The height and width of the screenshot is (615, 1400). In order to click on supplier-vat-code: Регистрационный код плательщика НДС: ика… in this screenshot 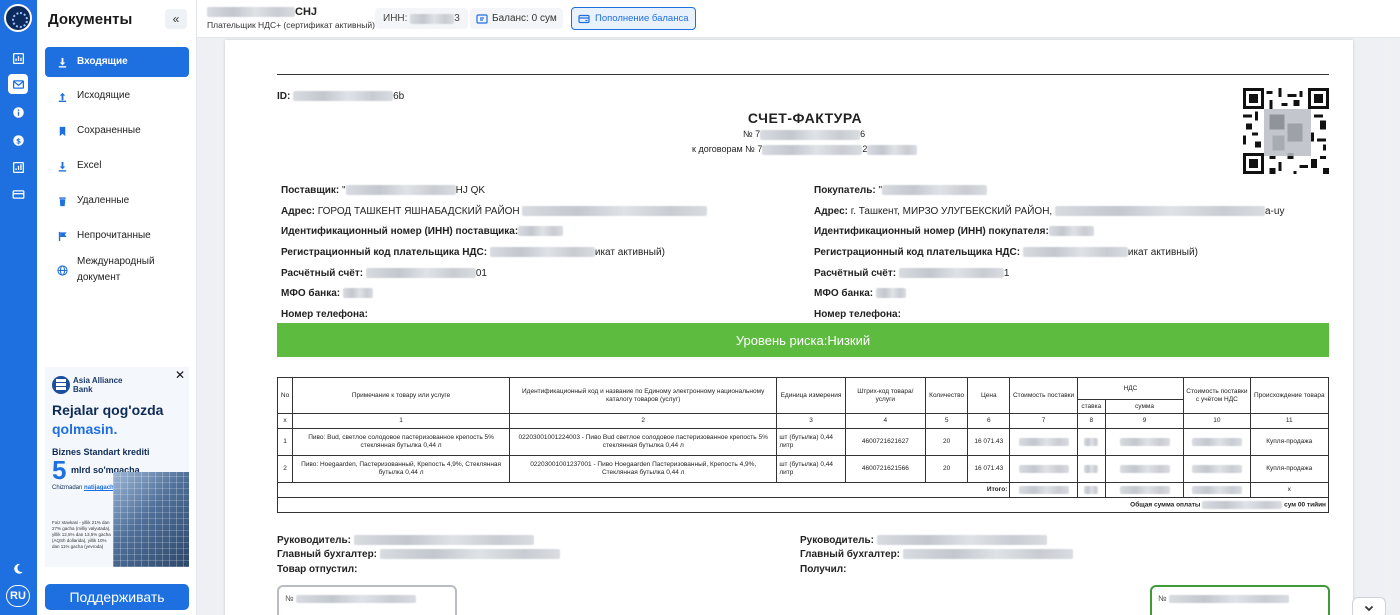, I will do `click(473, 252)`.